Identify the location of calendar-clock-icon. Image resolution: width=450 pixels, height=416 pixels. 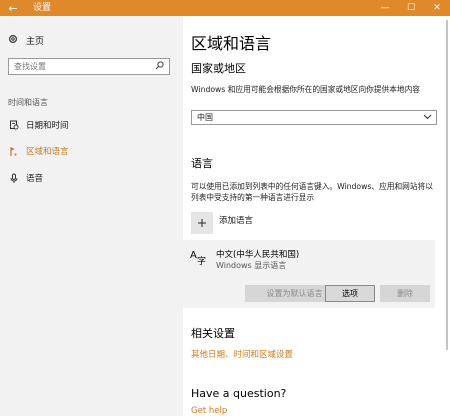
(14, 125).